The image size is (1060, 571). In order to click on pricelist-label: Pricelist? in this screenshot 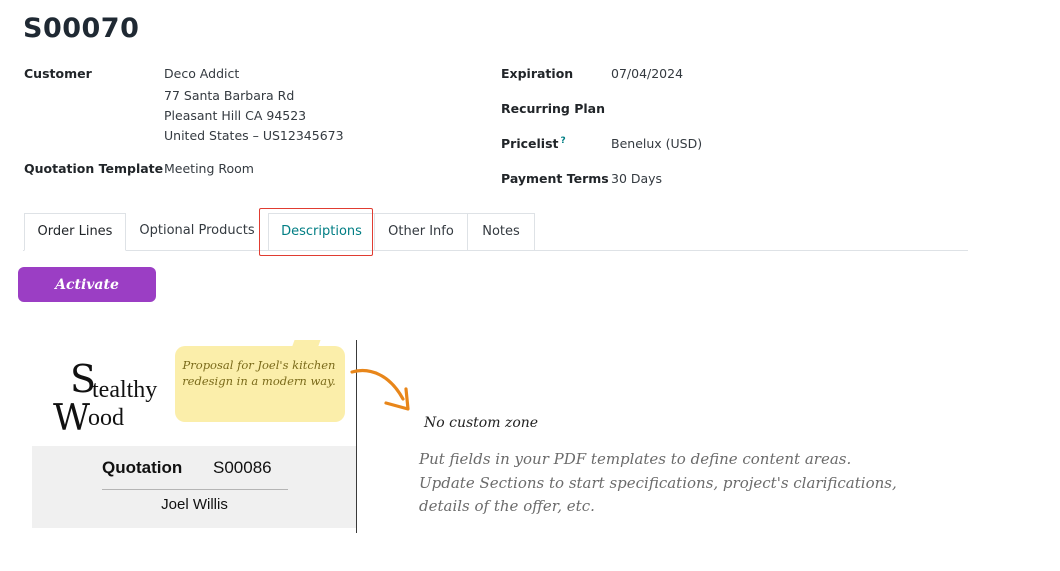, I will do `click(533, 143)`.